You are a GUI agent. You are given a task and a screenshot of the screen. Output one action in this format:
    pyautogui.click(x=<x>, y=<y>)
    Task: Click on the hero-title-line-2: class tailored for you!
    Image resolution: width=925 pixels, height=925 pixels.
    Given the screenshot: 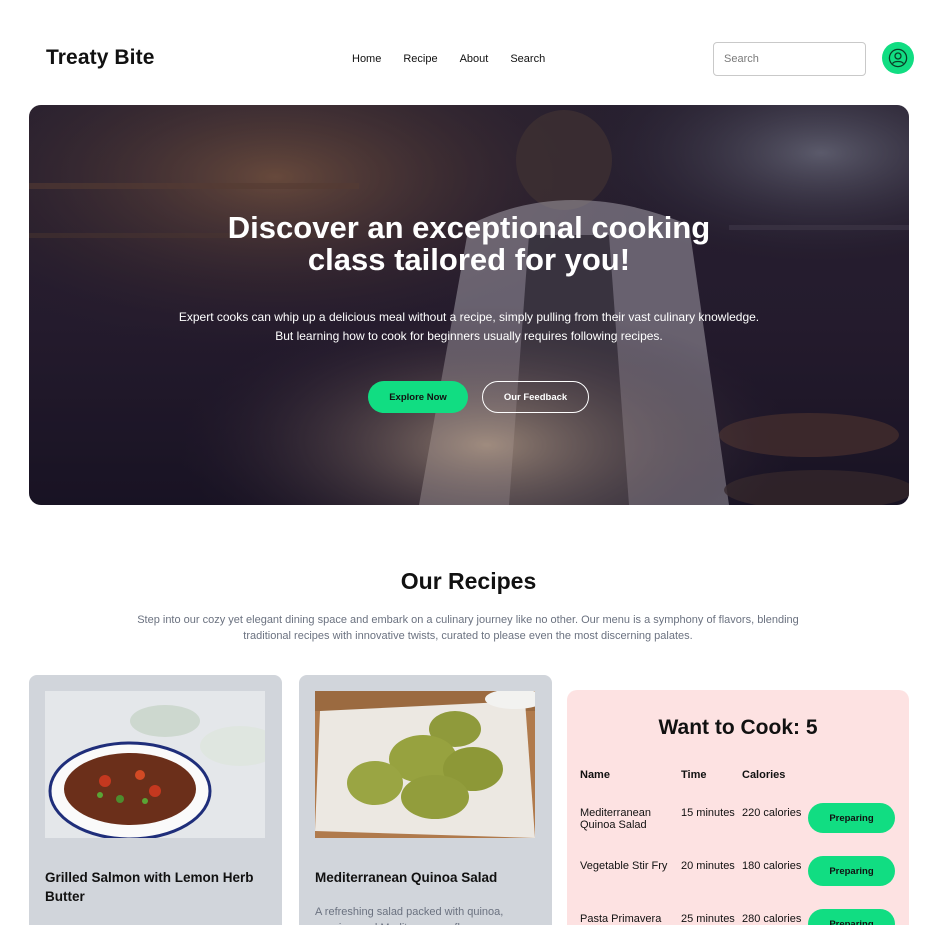 What is the action you would take?
    pyautogui.click(x=469, y=259)
    